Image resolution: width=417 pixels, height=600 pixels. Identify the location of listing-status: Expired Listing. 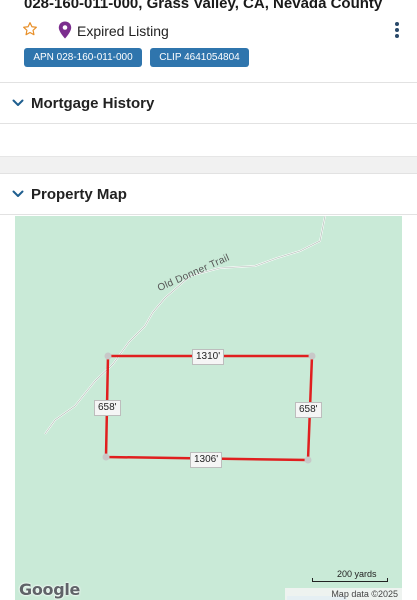
(123, 31).